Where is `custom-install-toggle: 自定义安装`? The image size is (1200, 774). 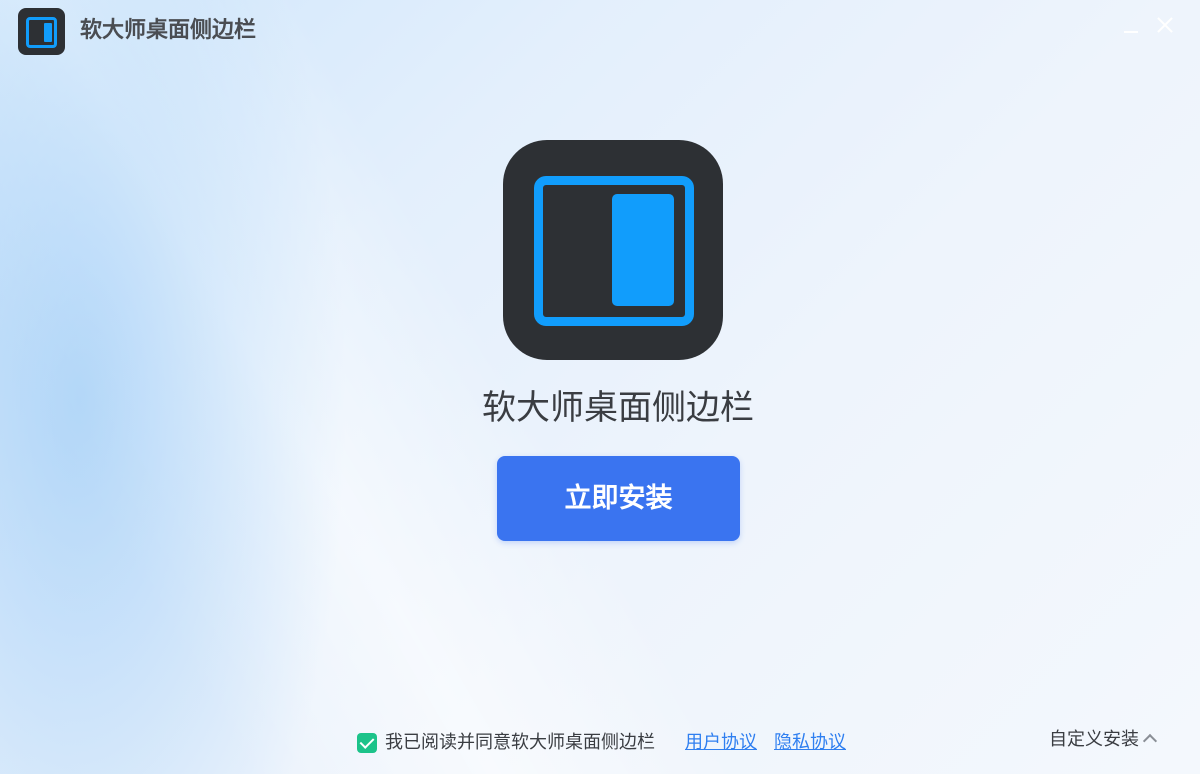
custom-install-toggle: 自定义安装 is located at coordinates (1103, 740).